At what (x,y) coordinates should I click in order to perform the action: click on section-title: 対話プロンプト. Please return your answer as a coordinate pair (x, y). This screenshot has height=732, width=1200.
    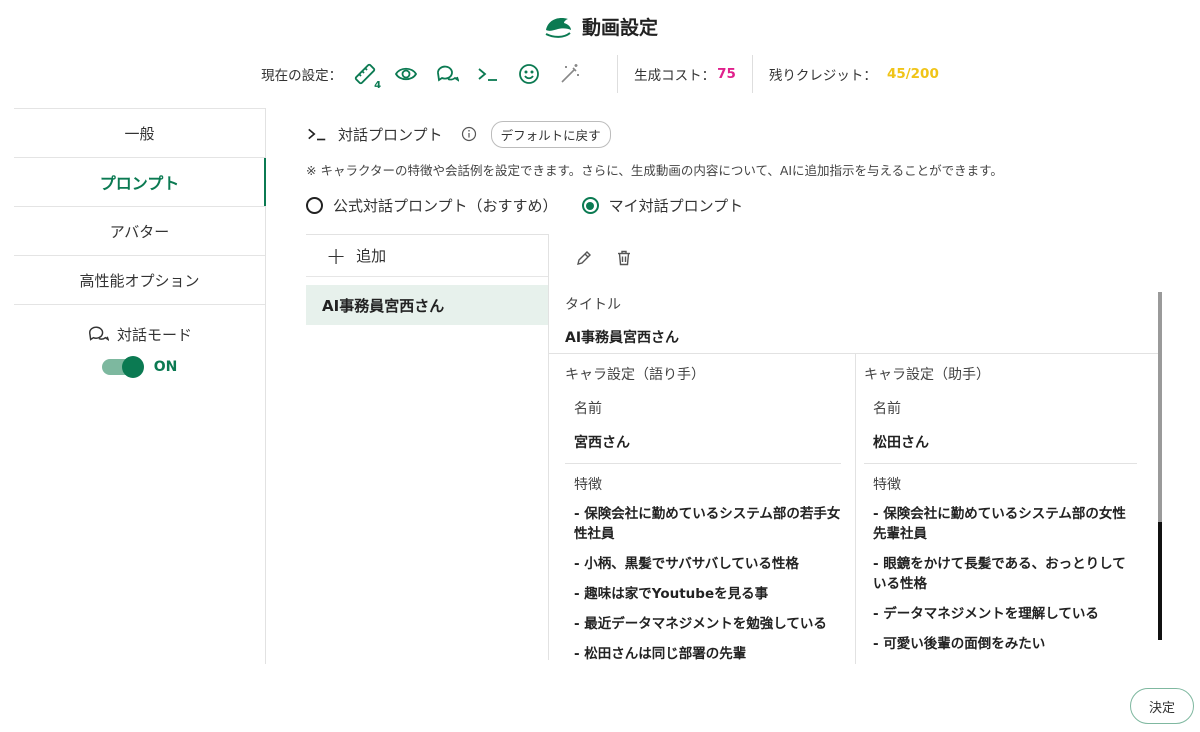
    Looking at the image, I should click on (390, 134).